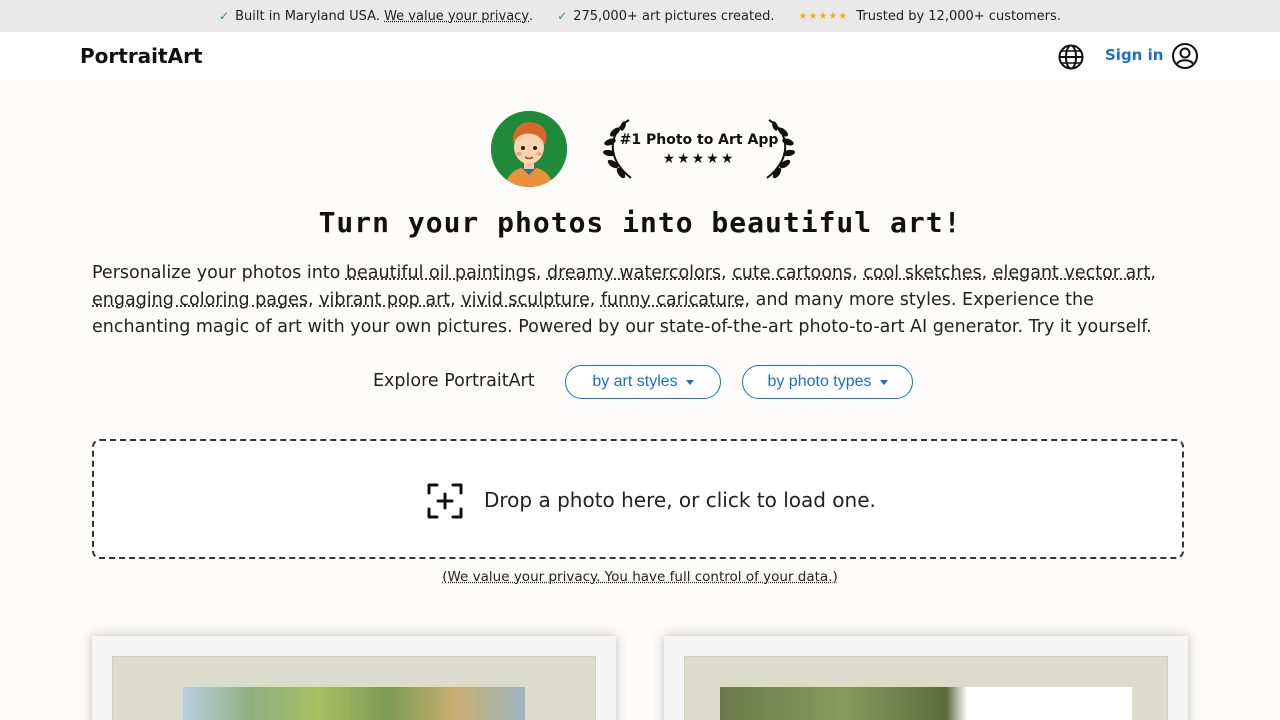 This screenshot has width=1280, height=720. What do you see at coordinates (456, 16) in the screenshot?
I see `privacy-link: We value your privacy` at bounding box center [456, 16].